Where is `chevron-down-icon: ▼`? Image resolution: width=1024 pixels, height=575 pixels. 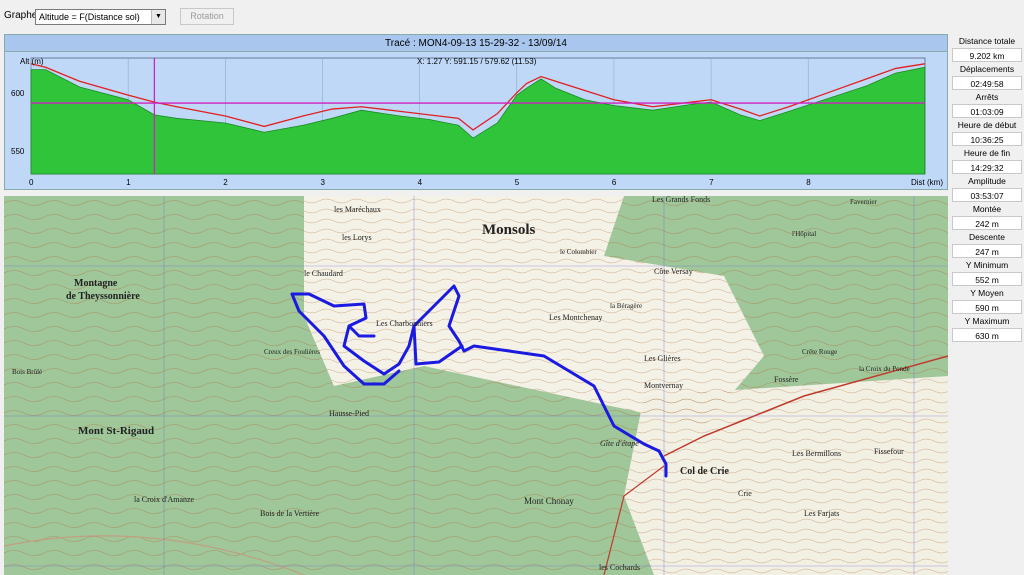 chevron-down-icon: ▼ is located at coordinates (158, 17).